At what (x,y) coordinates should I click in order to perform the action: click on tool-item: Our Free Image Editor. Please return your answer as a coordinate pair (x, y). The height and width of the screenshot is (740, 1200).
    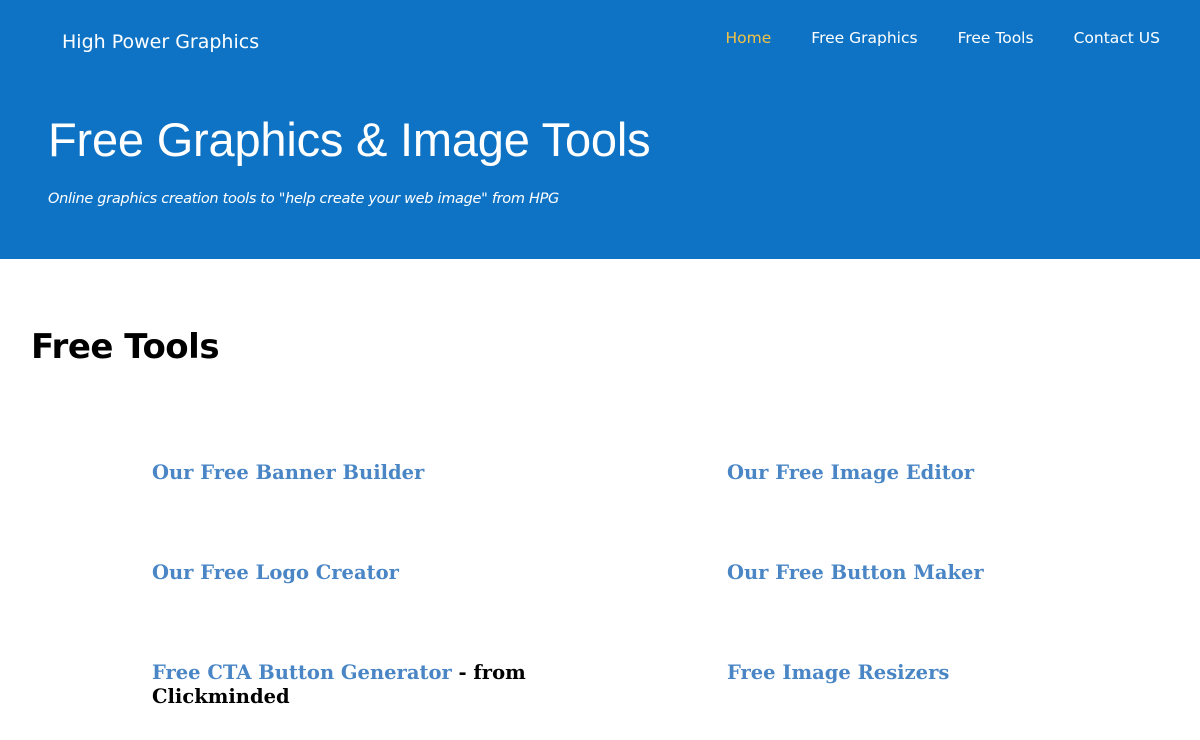
    Looking at the image, I should click on (850, 473).